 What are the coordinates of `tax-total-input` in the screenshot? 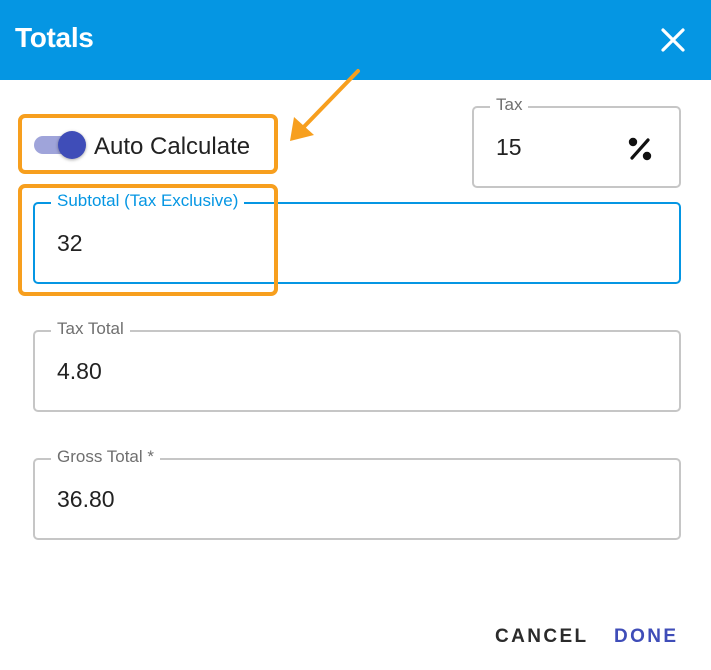 It's located at (315, 371).